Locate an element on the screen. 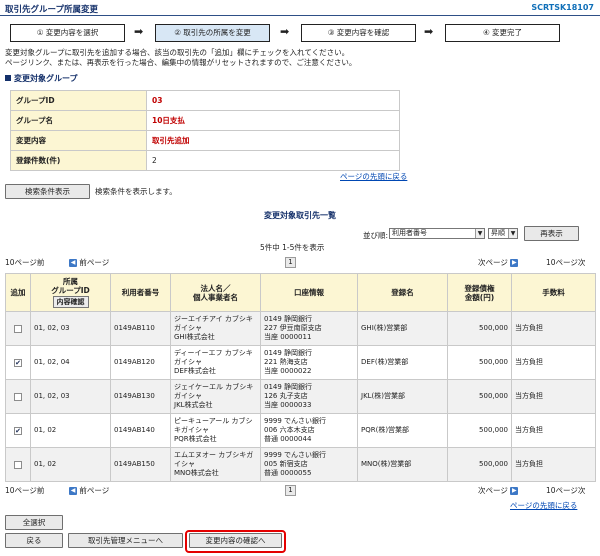 This screenshot has width=600, height=556. account-branch: 006 六本木支店 is located at coordinates (289, 430).